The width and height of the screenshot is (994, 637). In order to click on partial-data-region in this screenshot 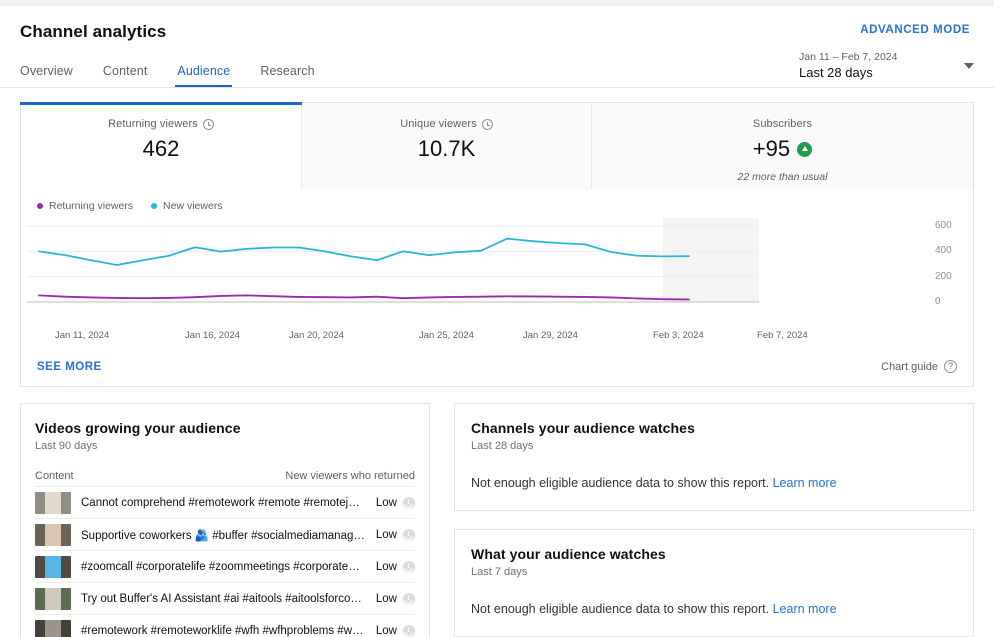, I will do `click(711, 260)`.